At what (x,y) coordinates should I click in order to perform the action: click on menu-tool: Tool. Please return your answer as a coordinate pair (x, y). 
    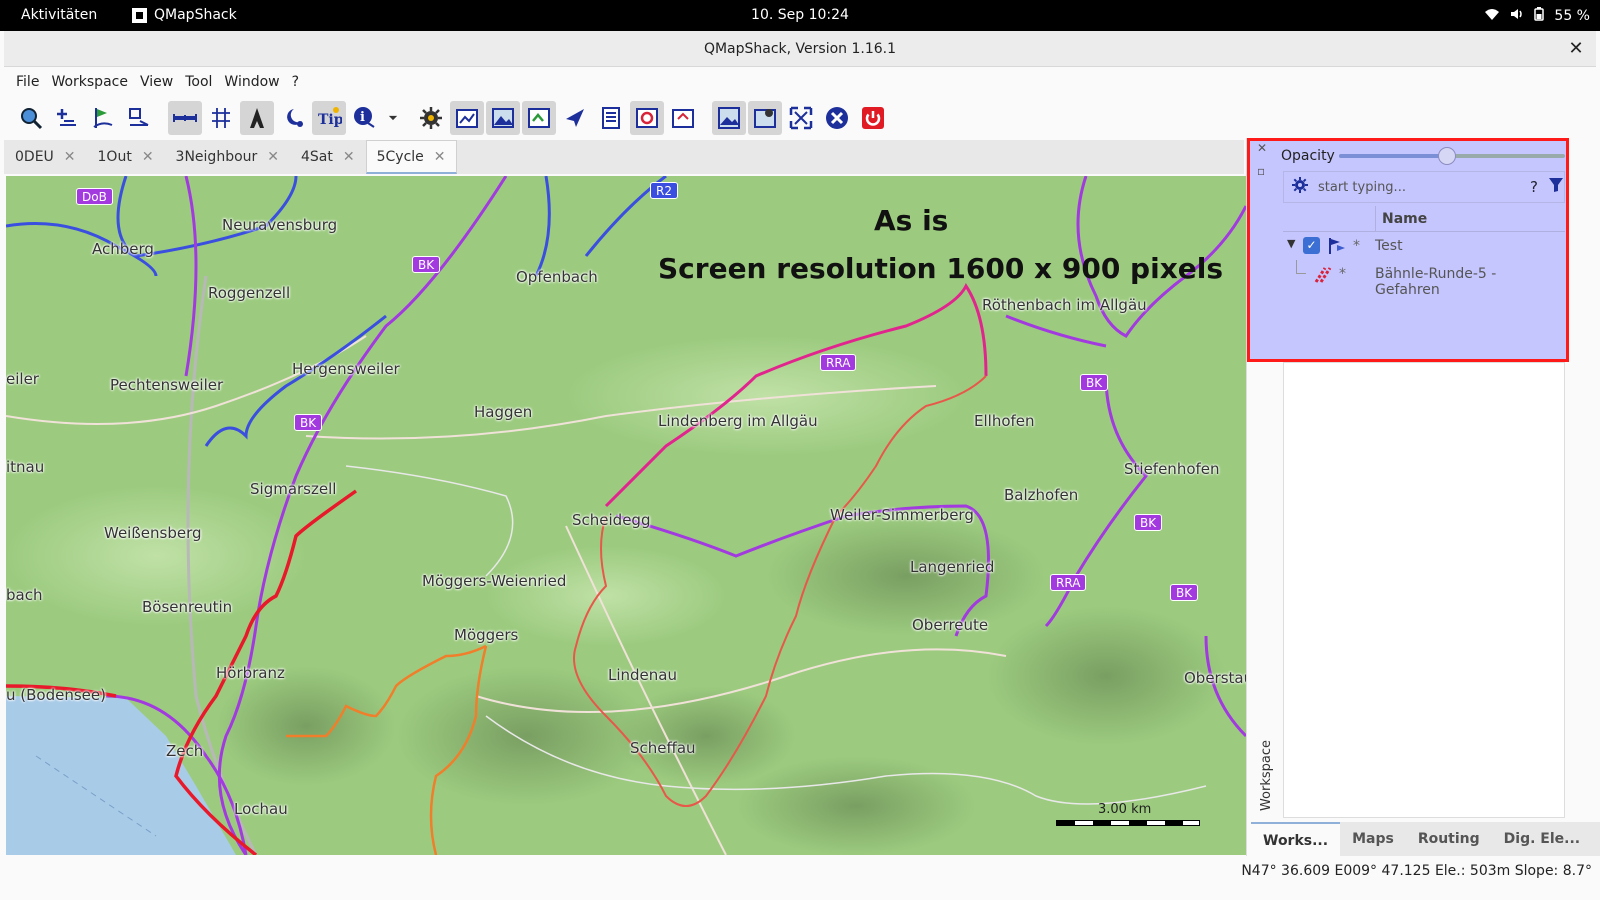
    Looking at the image, I should click on (198, 82).